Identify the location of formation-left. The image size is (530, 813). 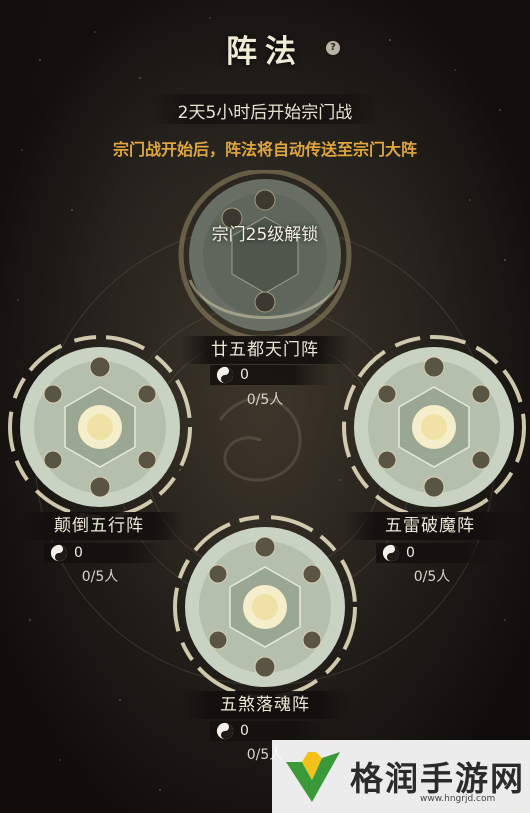
(100, 427).